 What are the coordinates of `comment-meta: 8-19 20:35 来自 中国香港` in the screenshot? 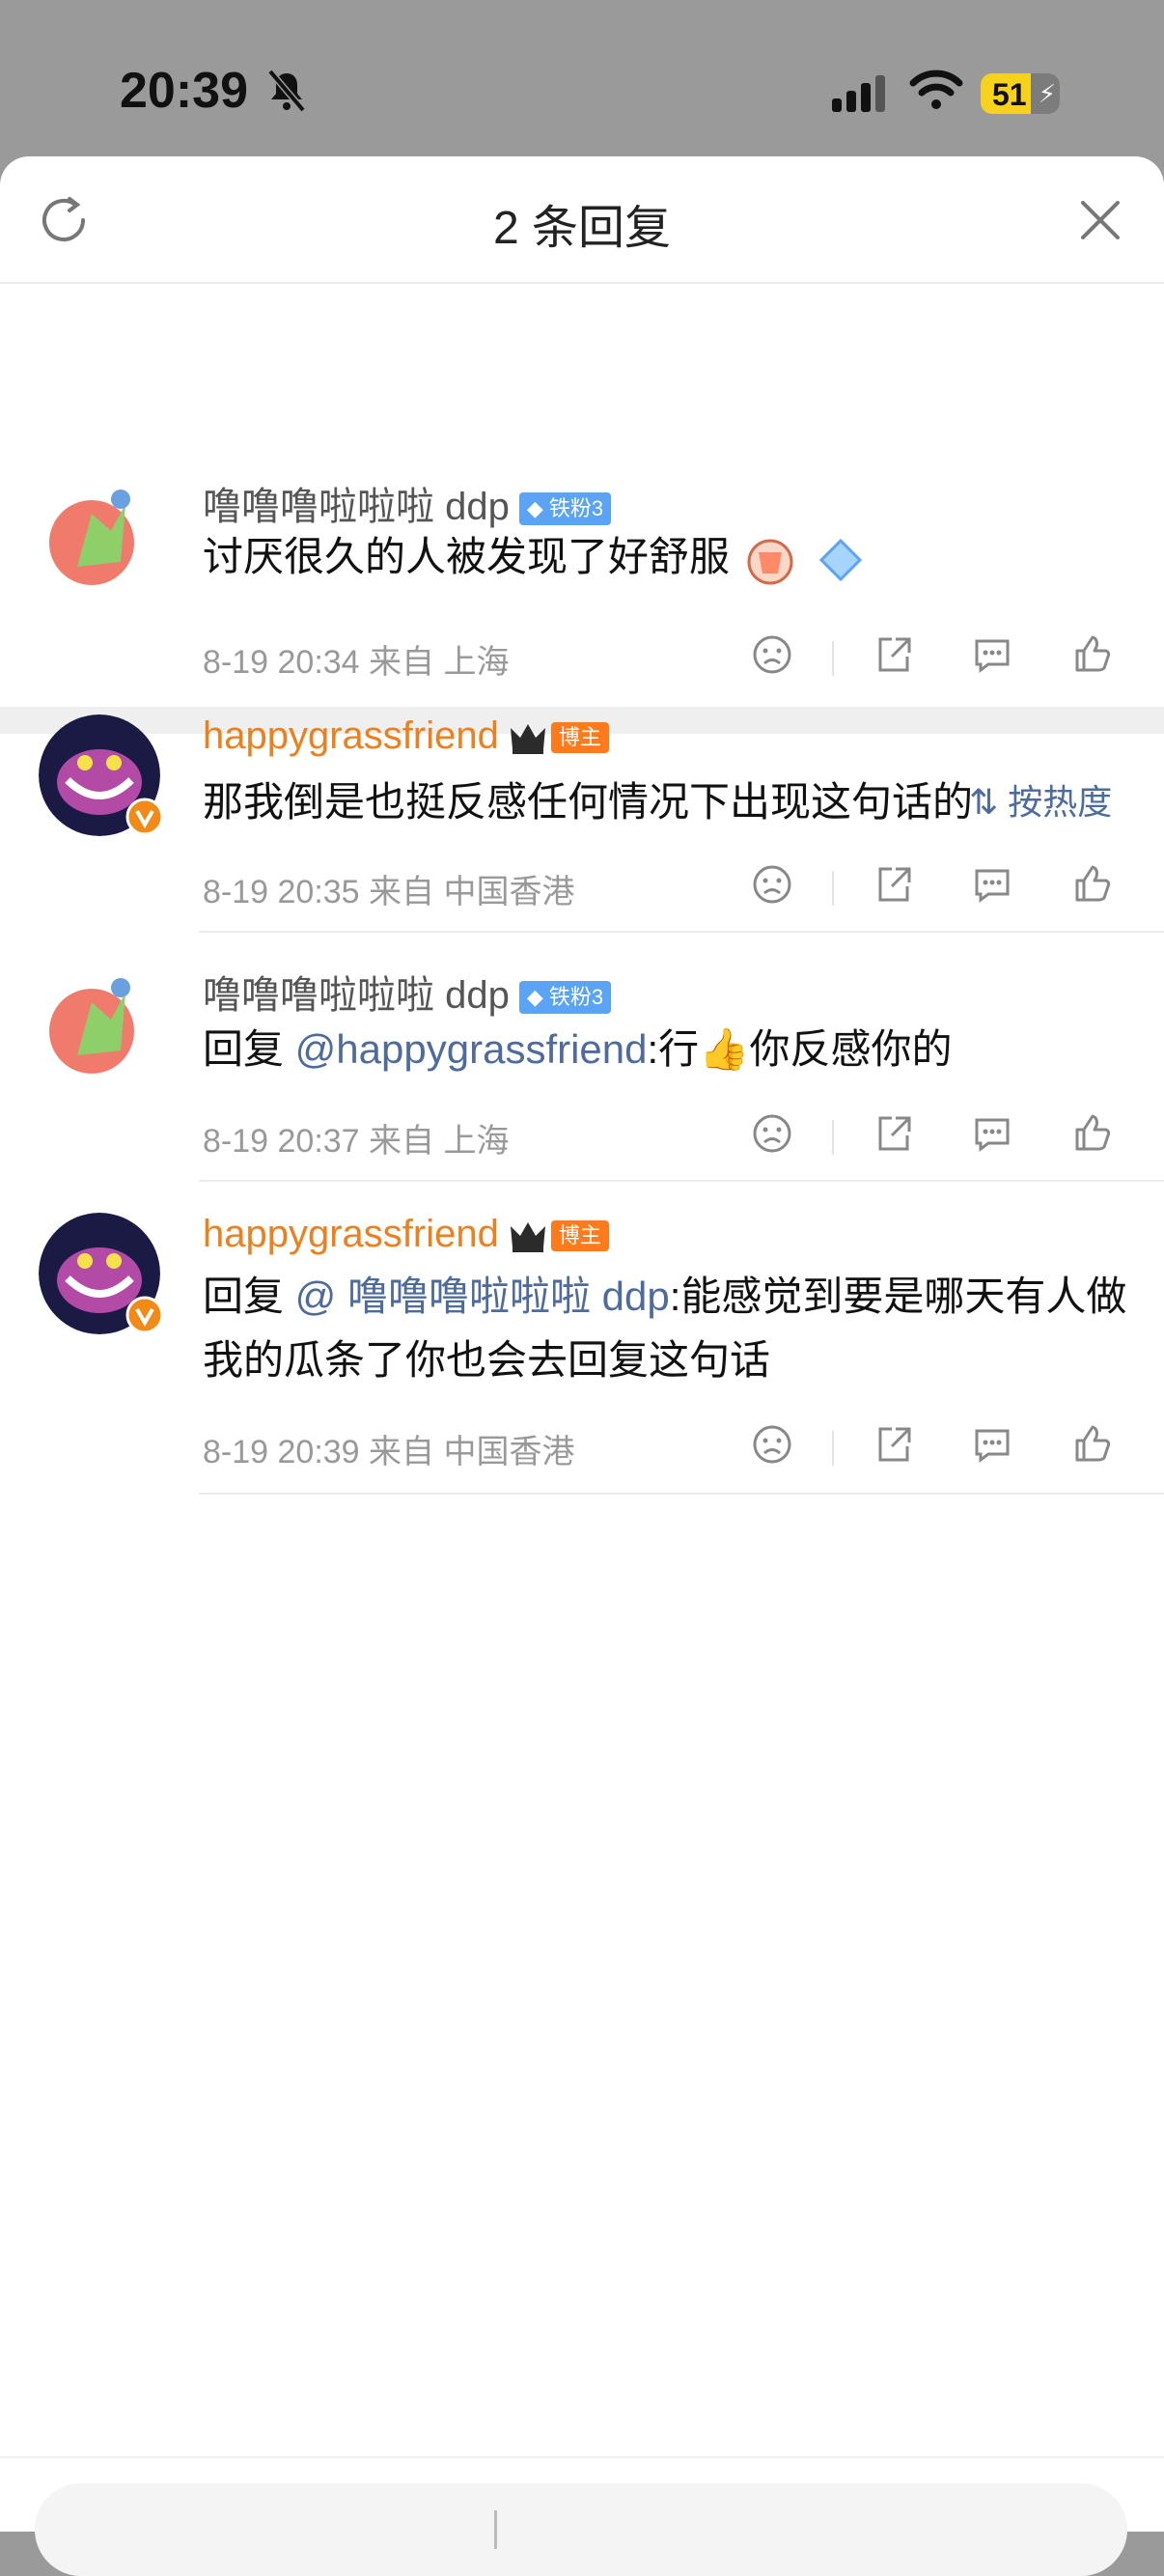 It's located at (389, 892).